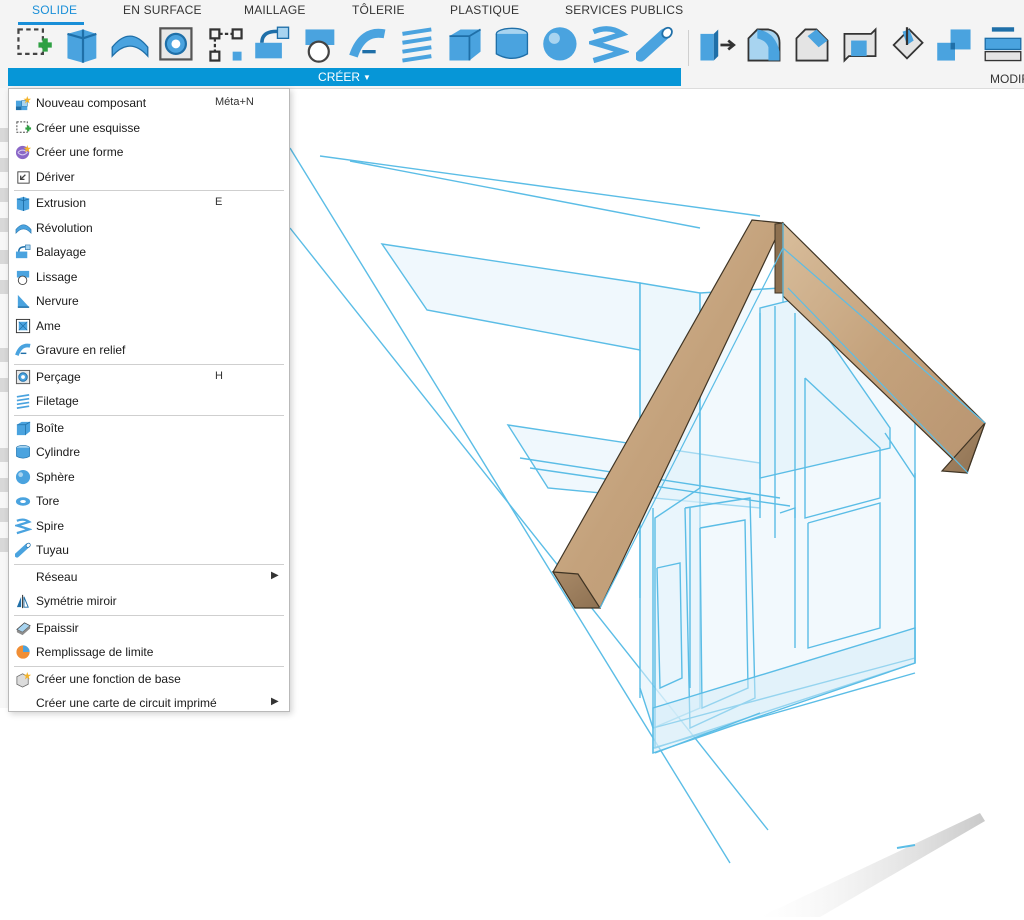  I want to click on menu-item-symetrie-miroir: Symétrie miroir, so click(149, 601).